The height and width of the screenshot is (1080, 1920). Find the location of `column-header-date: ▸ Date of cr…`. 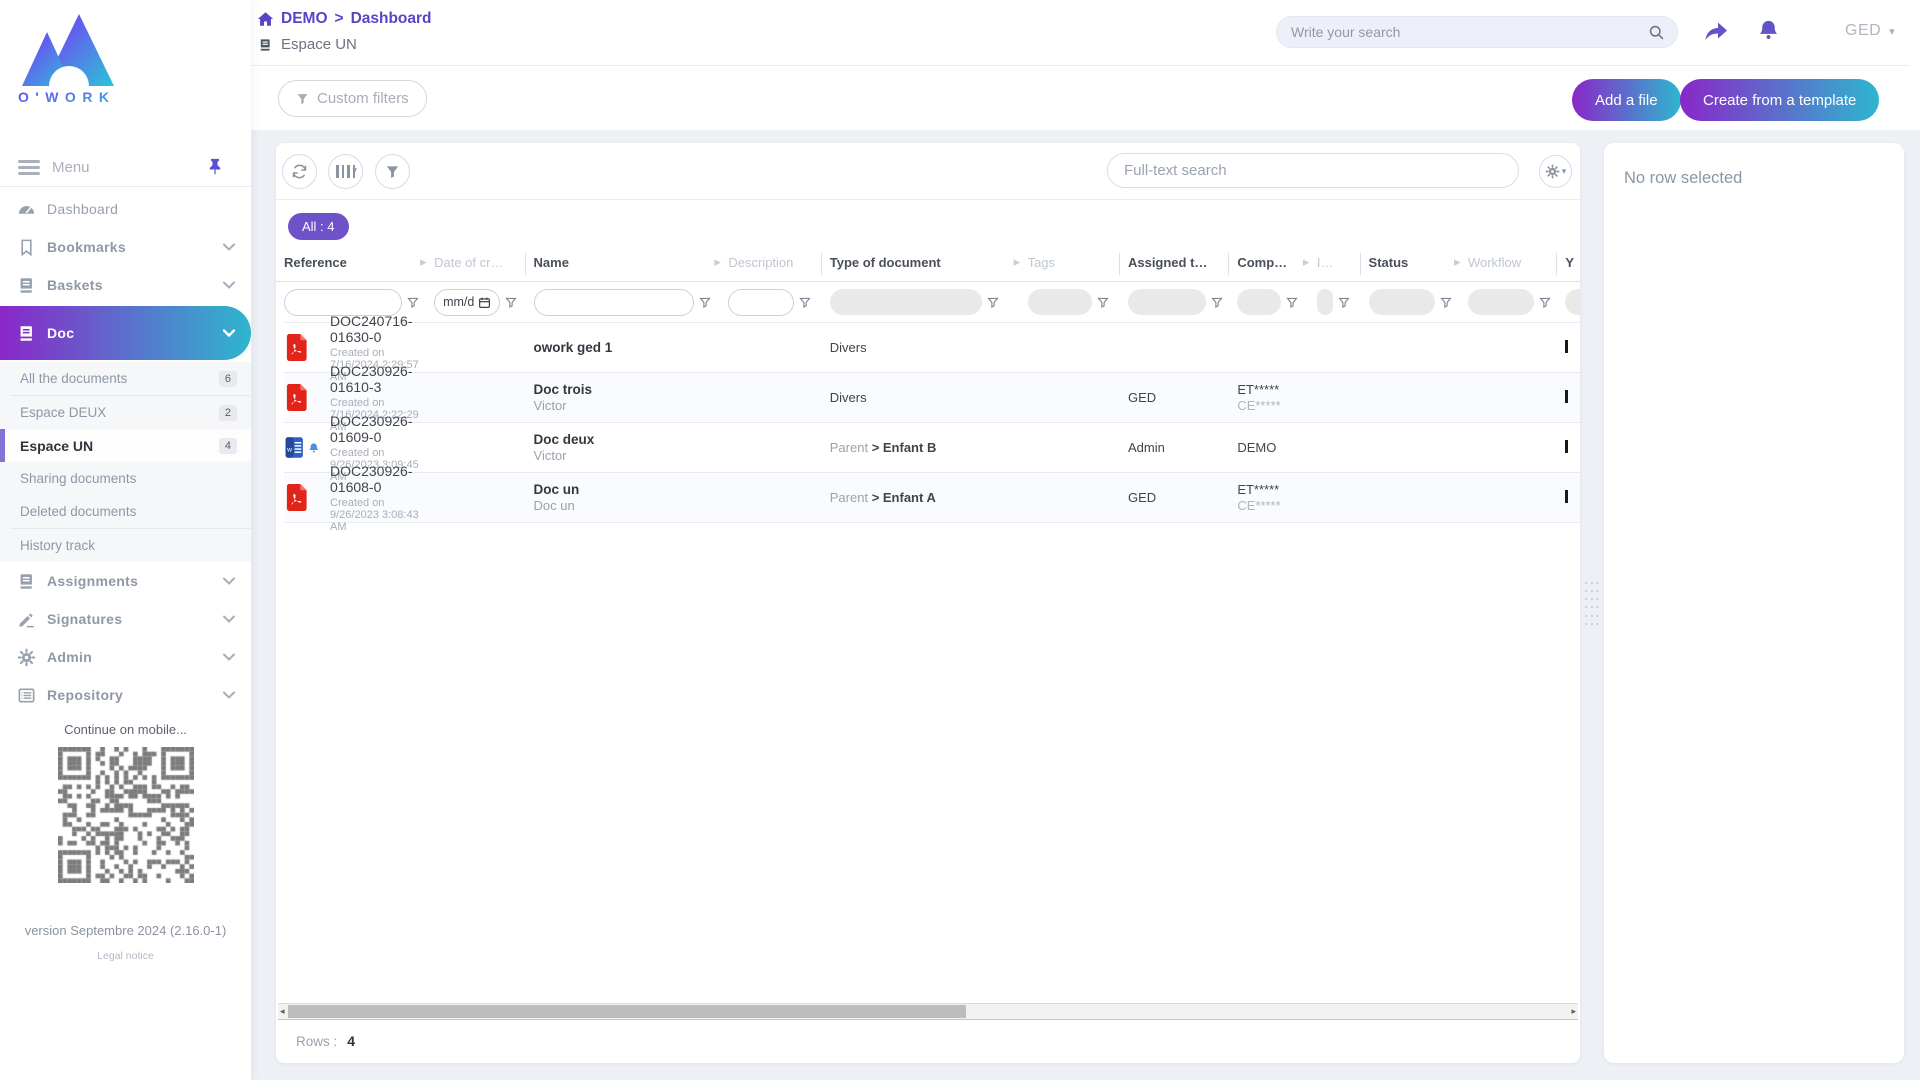

column-header-date: ▸ Date of cr… is located at coordinates (476, 262).